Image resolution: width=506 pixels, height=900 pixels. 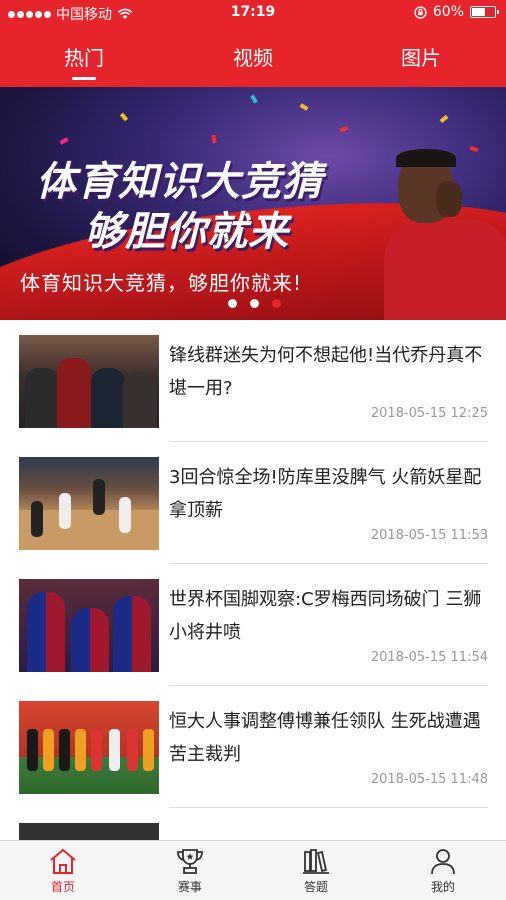 I want to click on banner-caption: 体育知识大竞猜，够胆你就来!, so click(x=161, y=283).